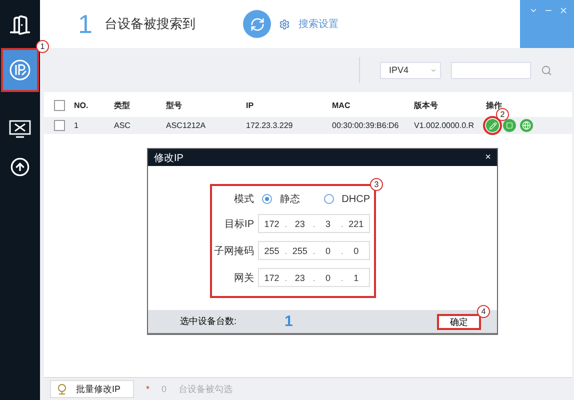 The image size is (574, 400). I want to click on callout-badge: 2, so click(502, 114).